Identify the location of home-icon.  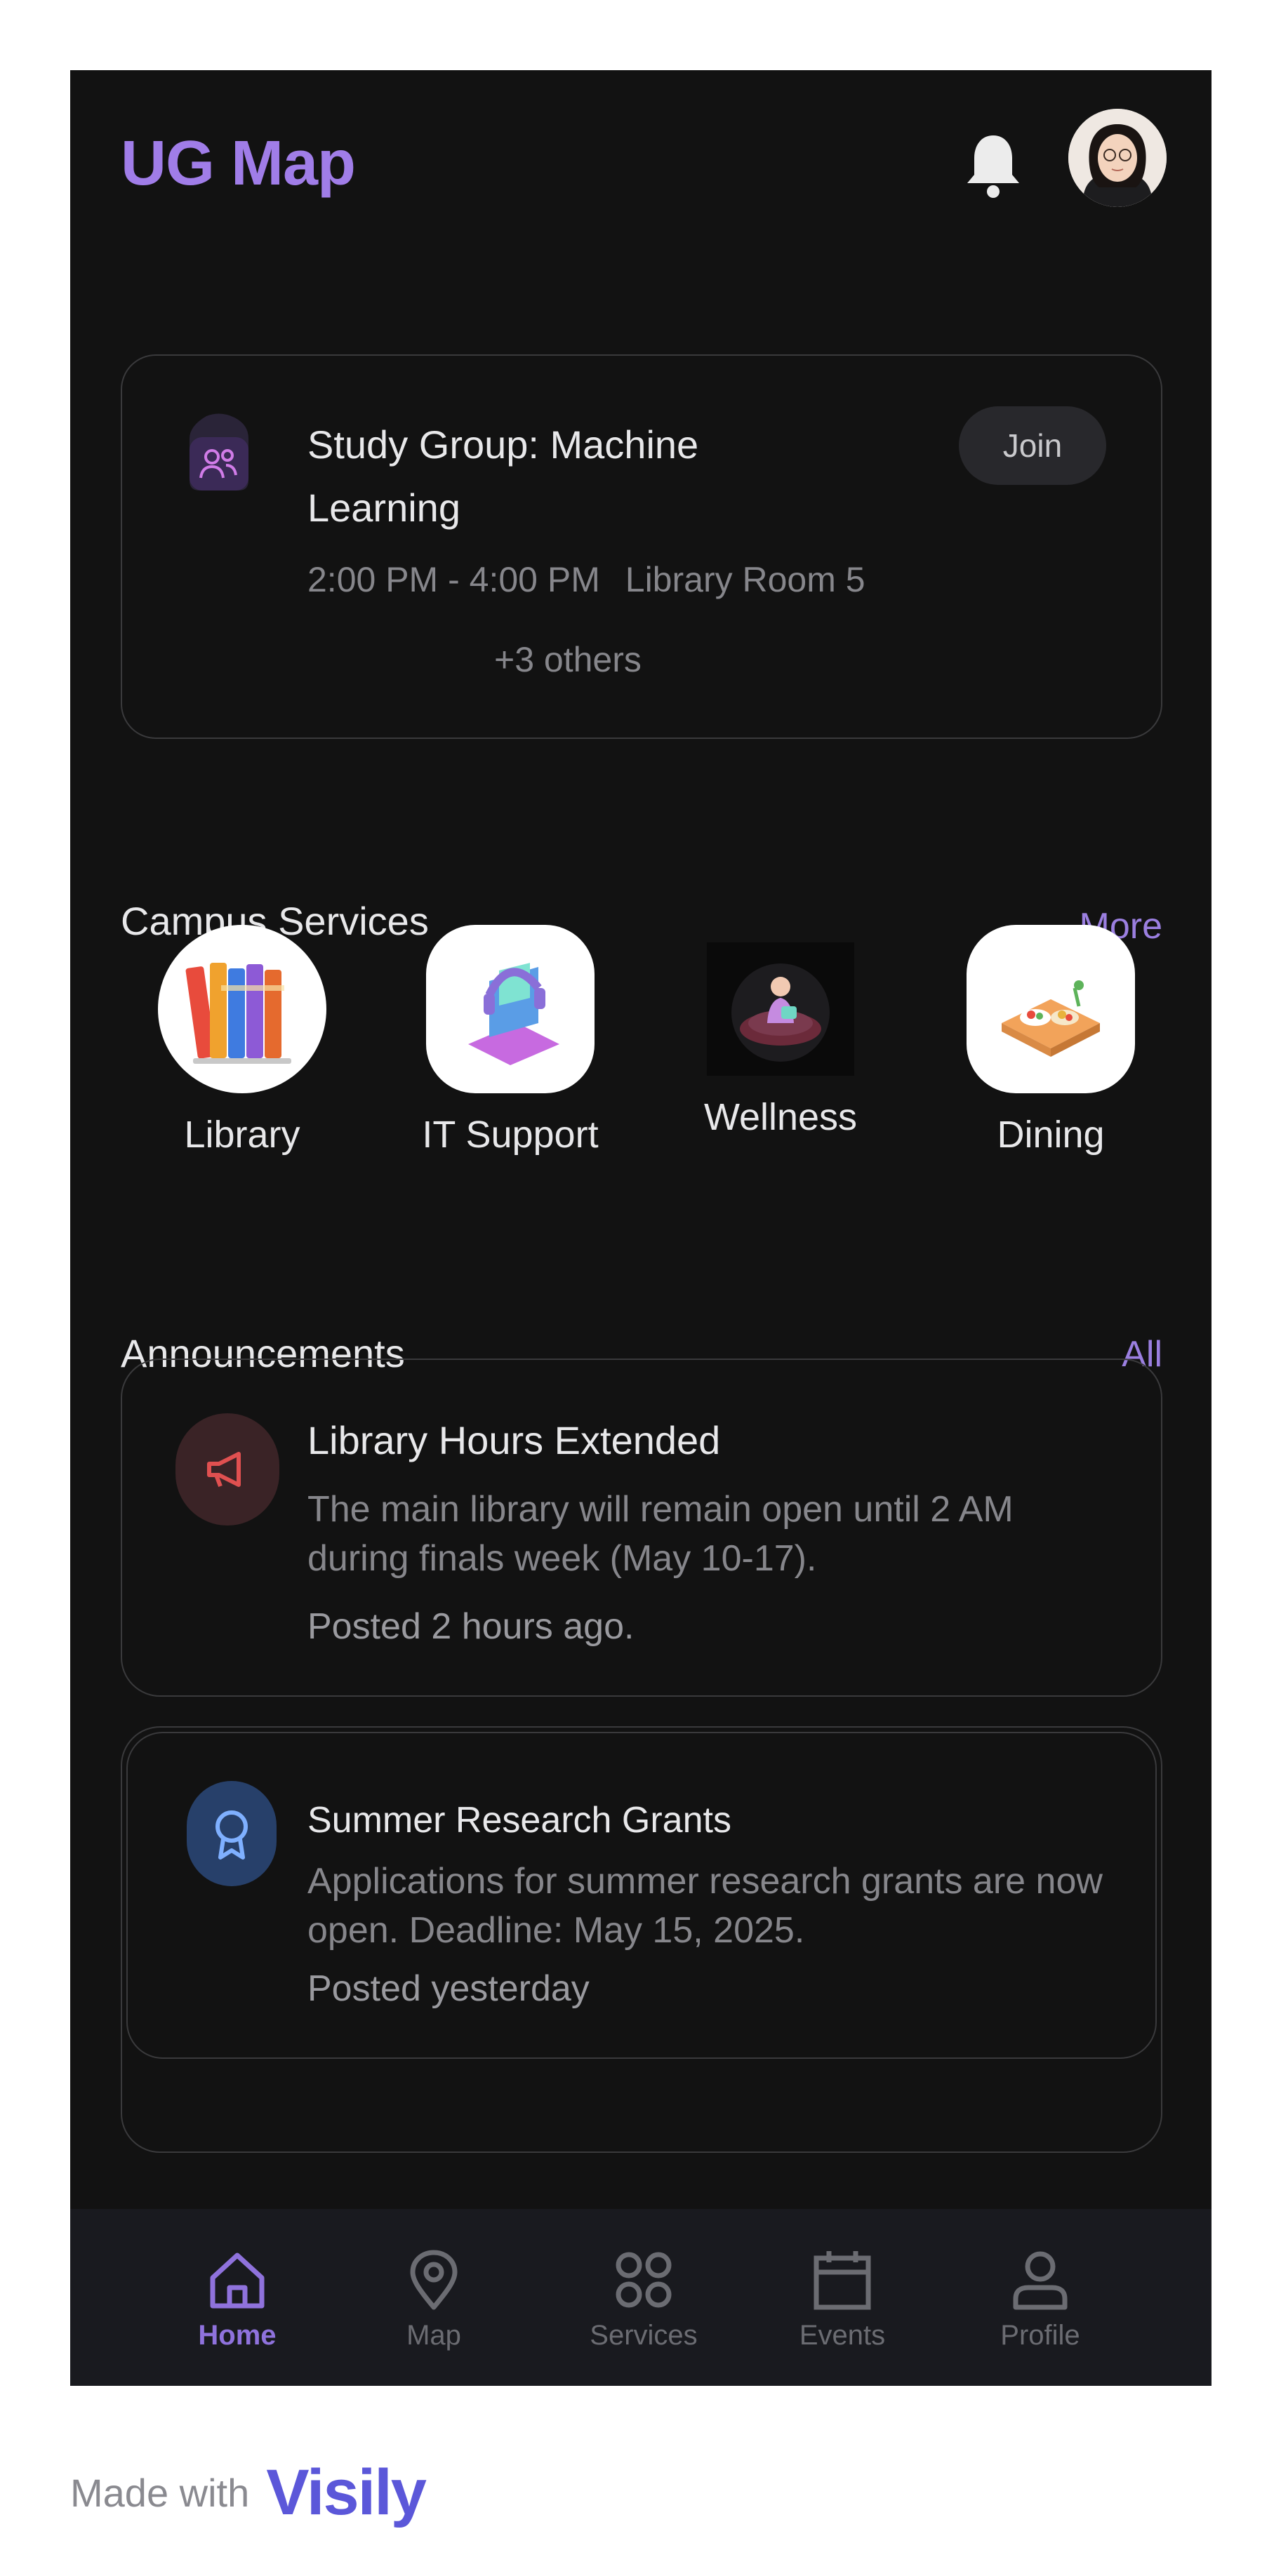
(237, 2281).